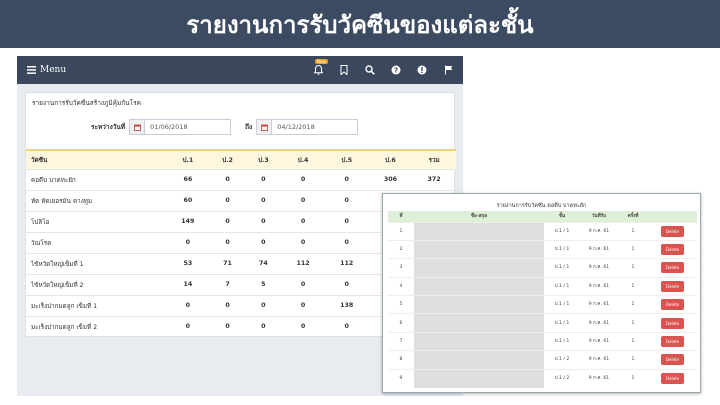  I want to click on to-date-input: 04/12/2018, so click(307, 127).